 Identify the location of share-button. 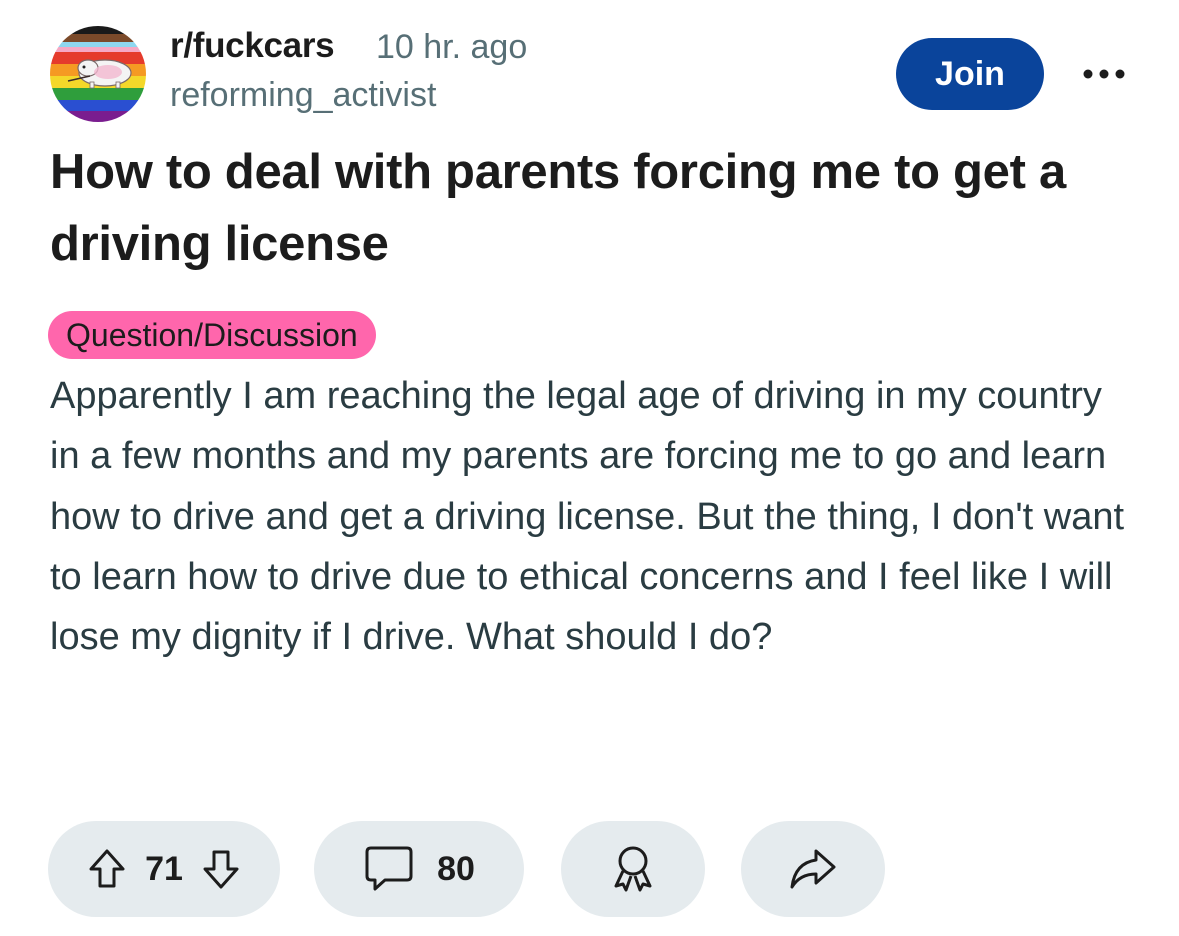
(813, 869).